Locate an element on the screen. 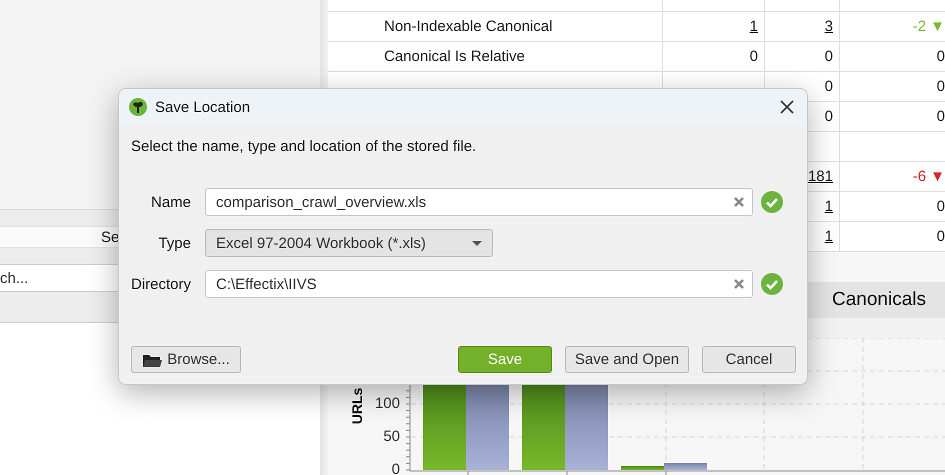 Image resolution: width=945 pixels, height=475 pixels. field-label: Type is located at coordinates (174, 243).